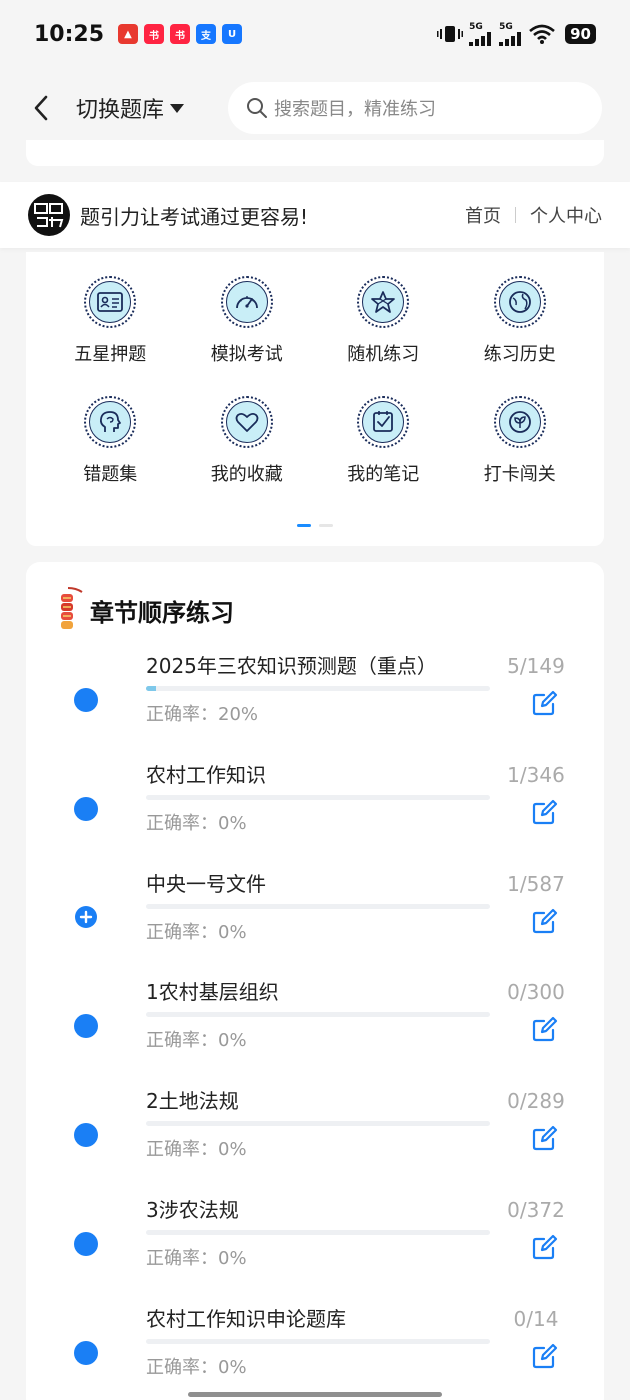  What do you see at coordinates (86, 916) in the screenshot?
I see `expand-plus-icon` at bounding box center [86, 916].